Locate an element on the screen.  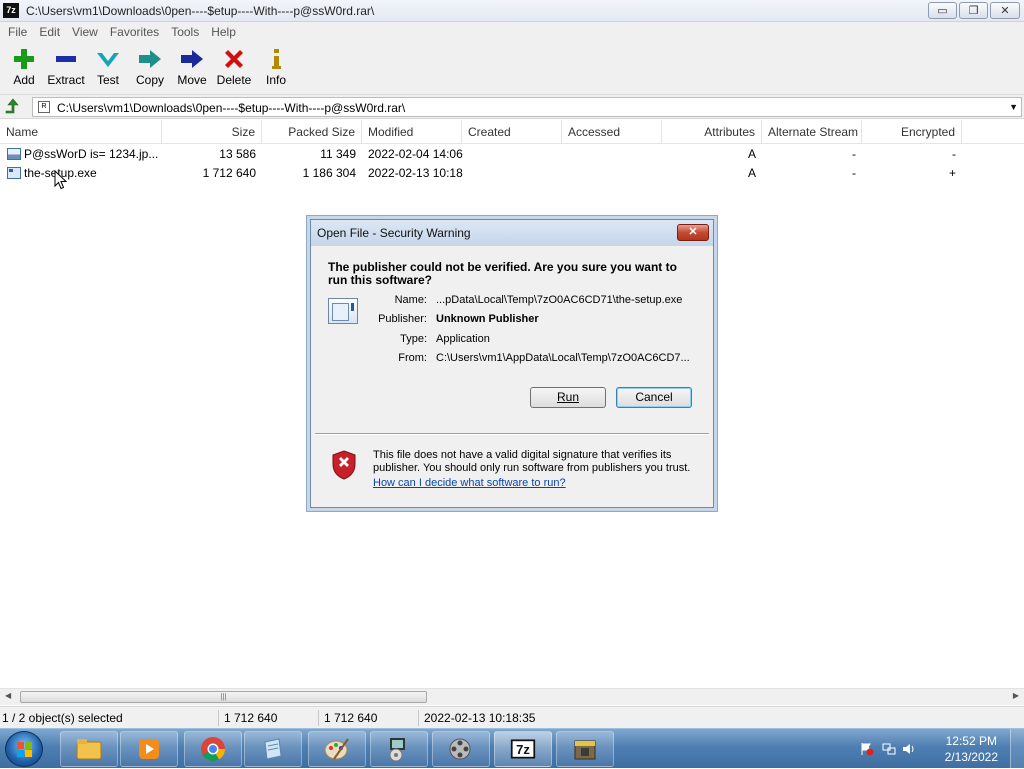
column-attributes: Attributes is located at coordinates (712, 132).